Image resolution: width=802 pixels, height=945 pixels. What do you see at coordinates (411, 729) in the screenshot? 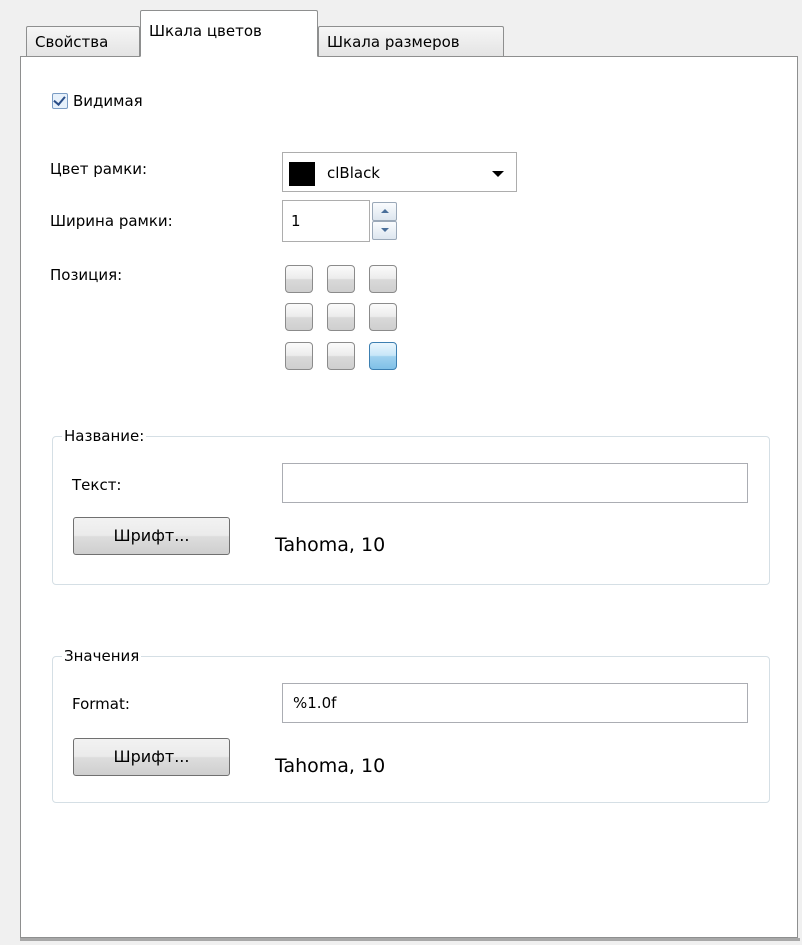
I see `values-groupbox` at bounding box center [411, 729].